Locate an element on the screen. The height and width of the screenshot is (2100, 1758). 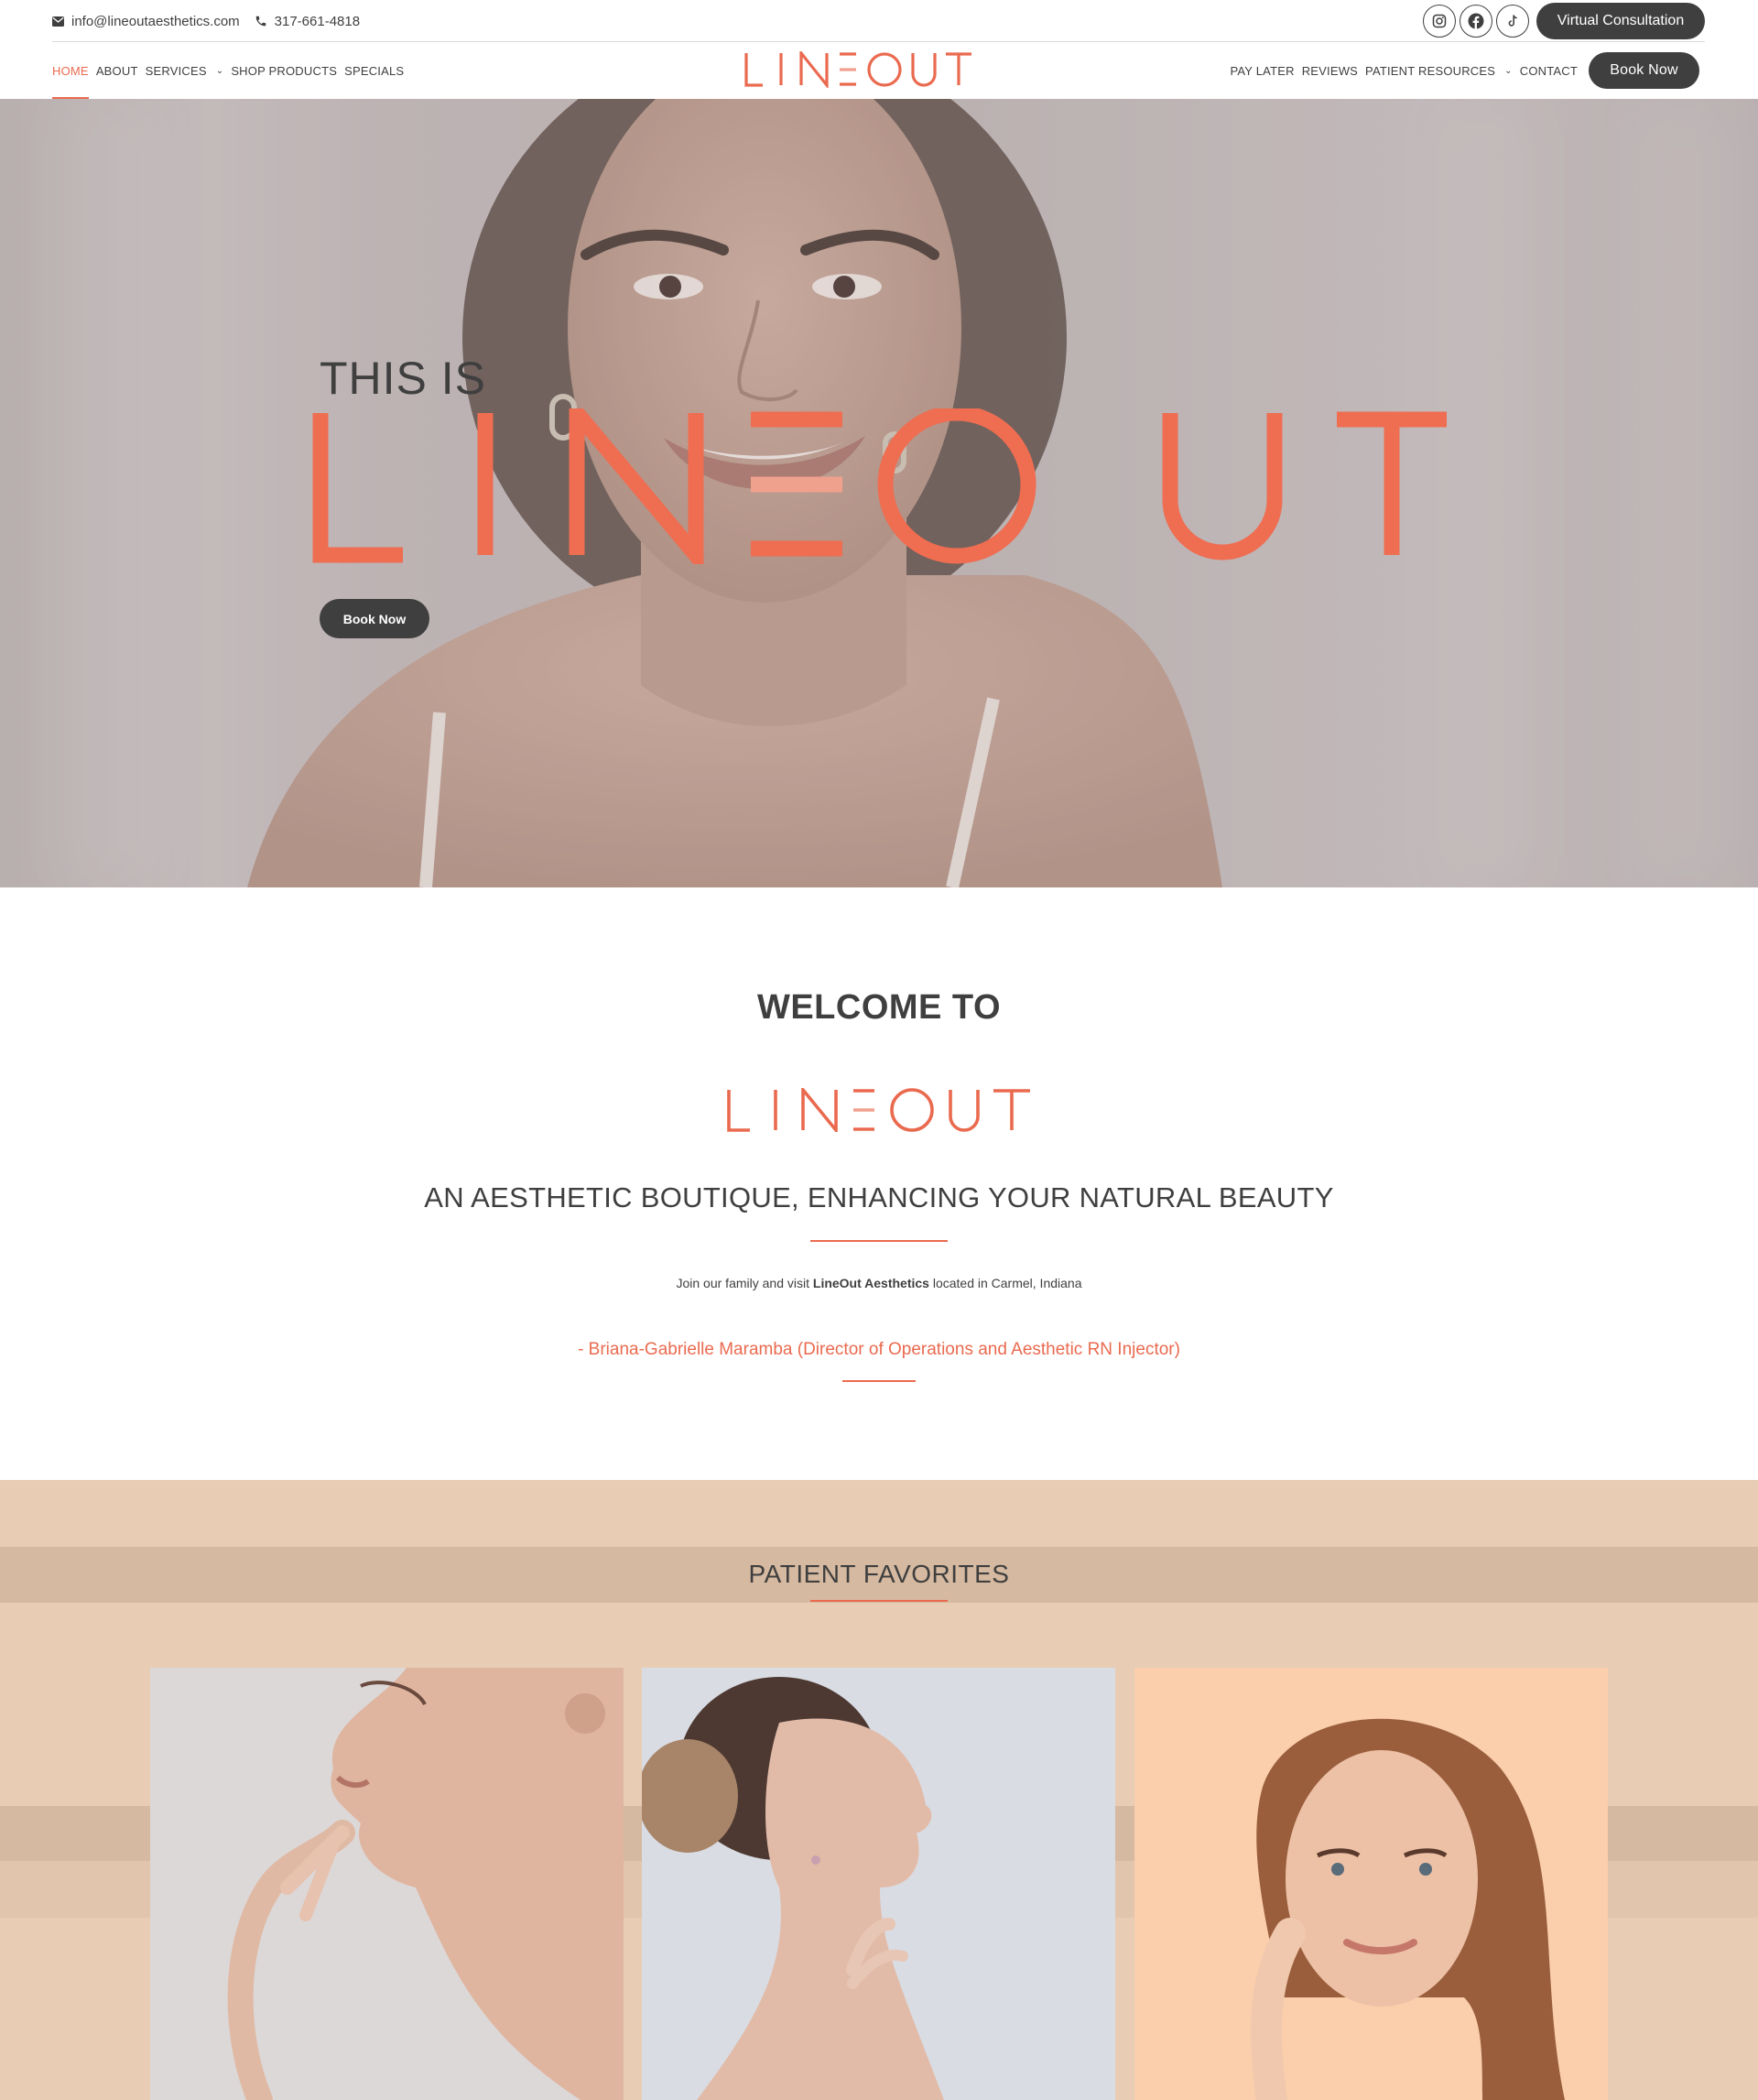
nav-about-label: ABOUT is located at coordinates (117, 71).